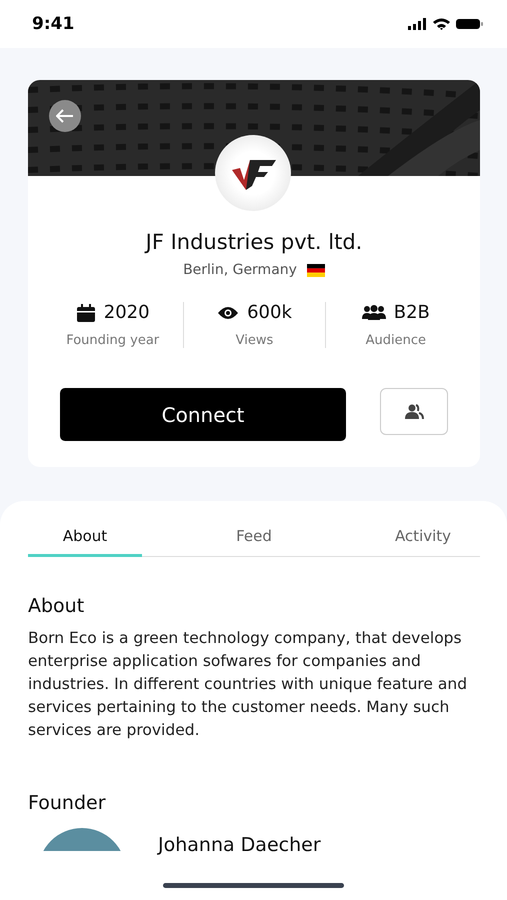  What do you see at coordinates (228, 313) in the screenshot?
I see `eye-icon` at bounding box center [228, 313].